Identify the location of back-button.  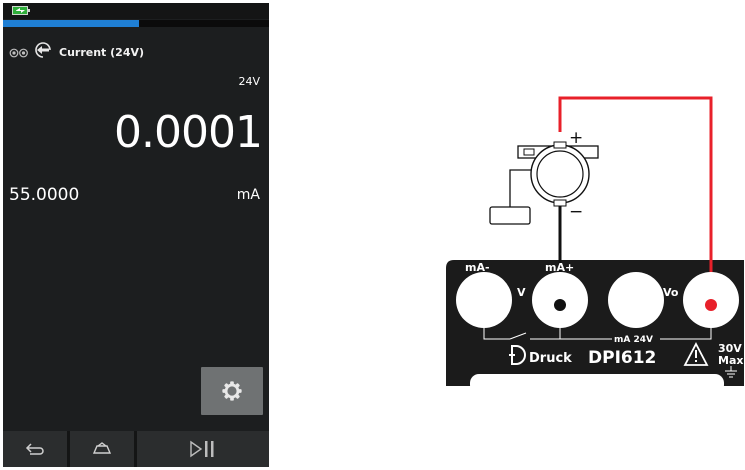
(35, 449).